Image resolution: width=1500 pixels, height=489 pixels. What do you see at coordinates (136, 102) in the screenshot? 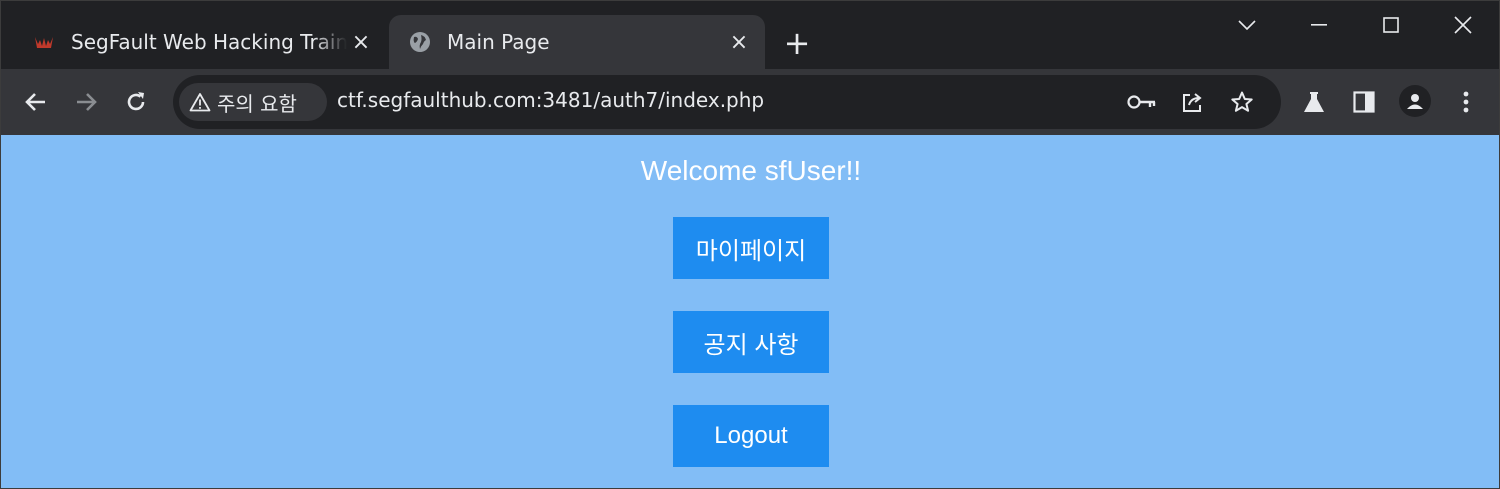
I see `reload-icon` at bounding box center [136, 102].